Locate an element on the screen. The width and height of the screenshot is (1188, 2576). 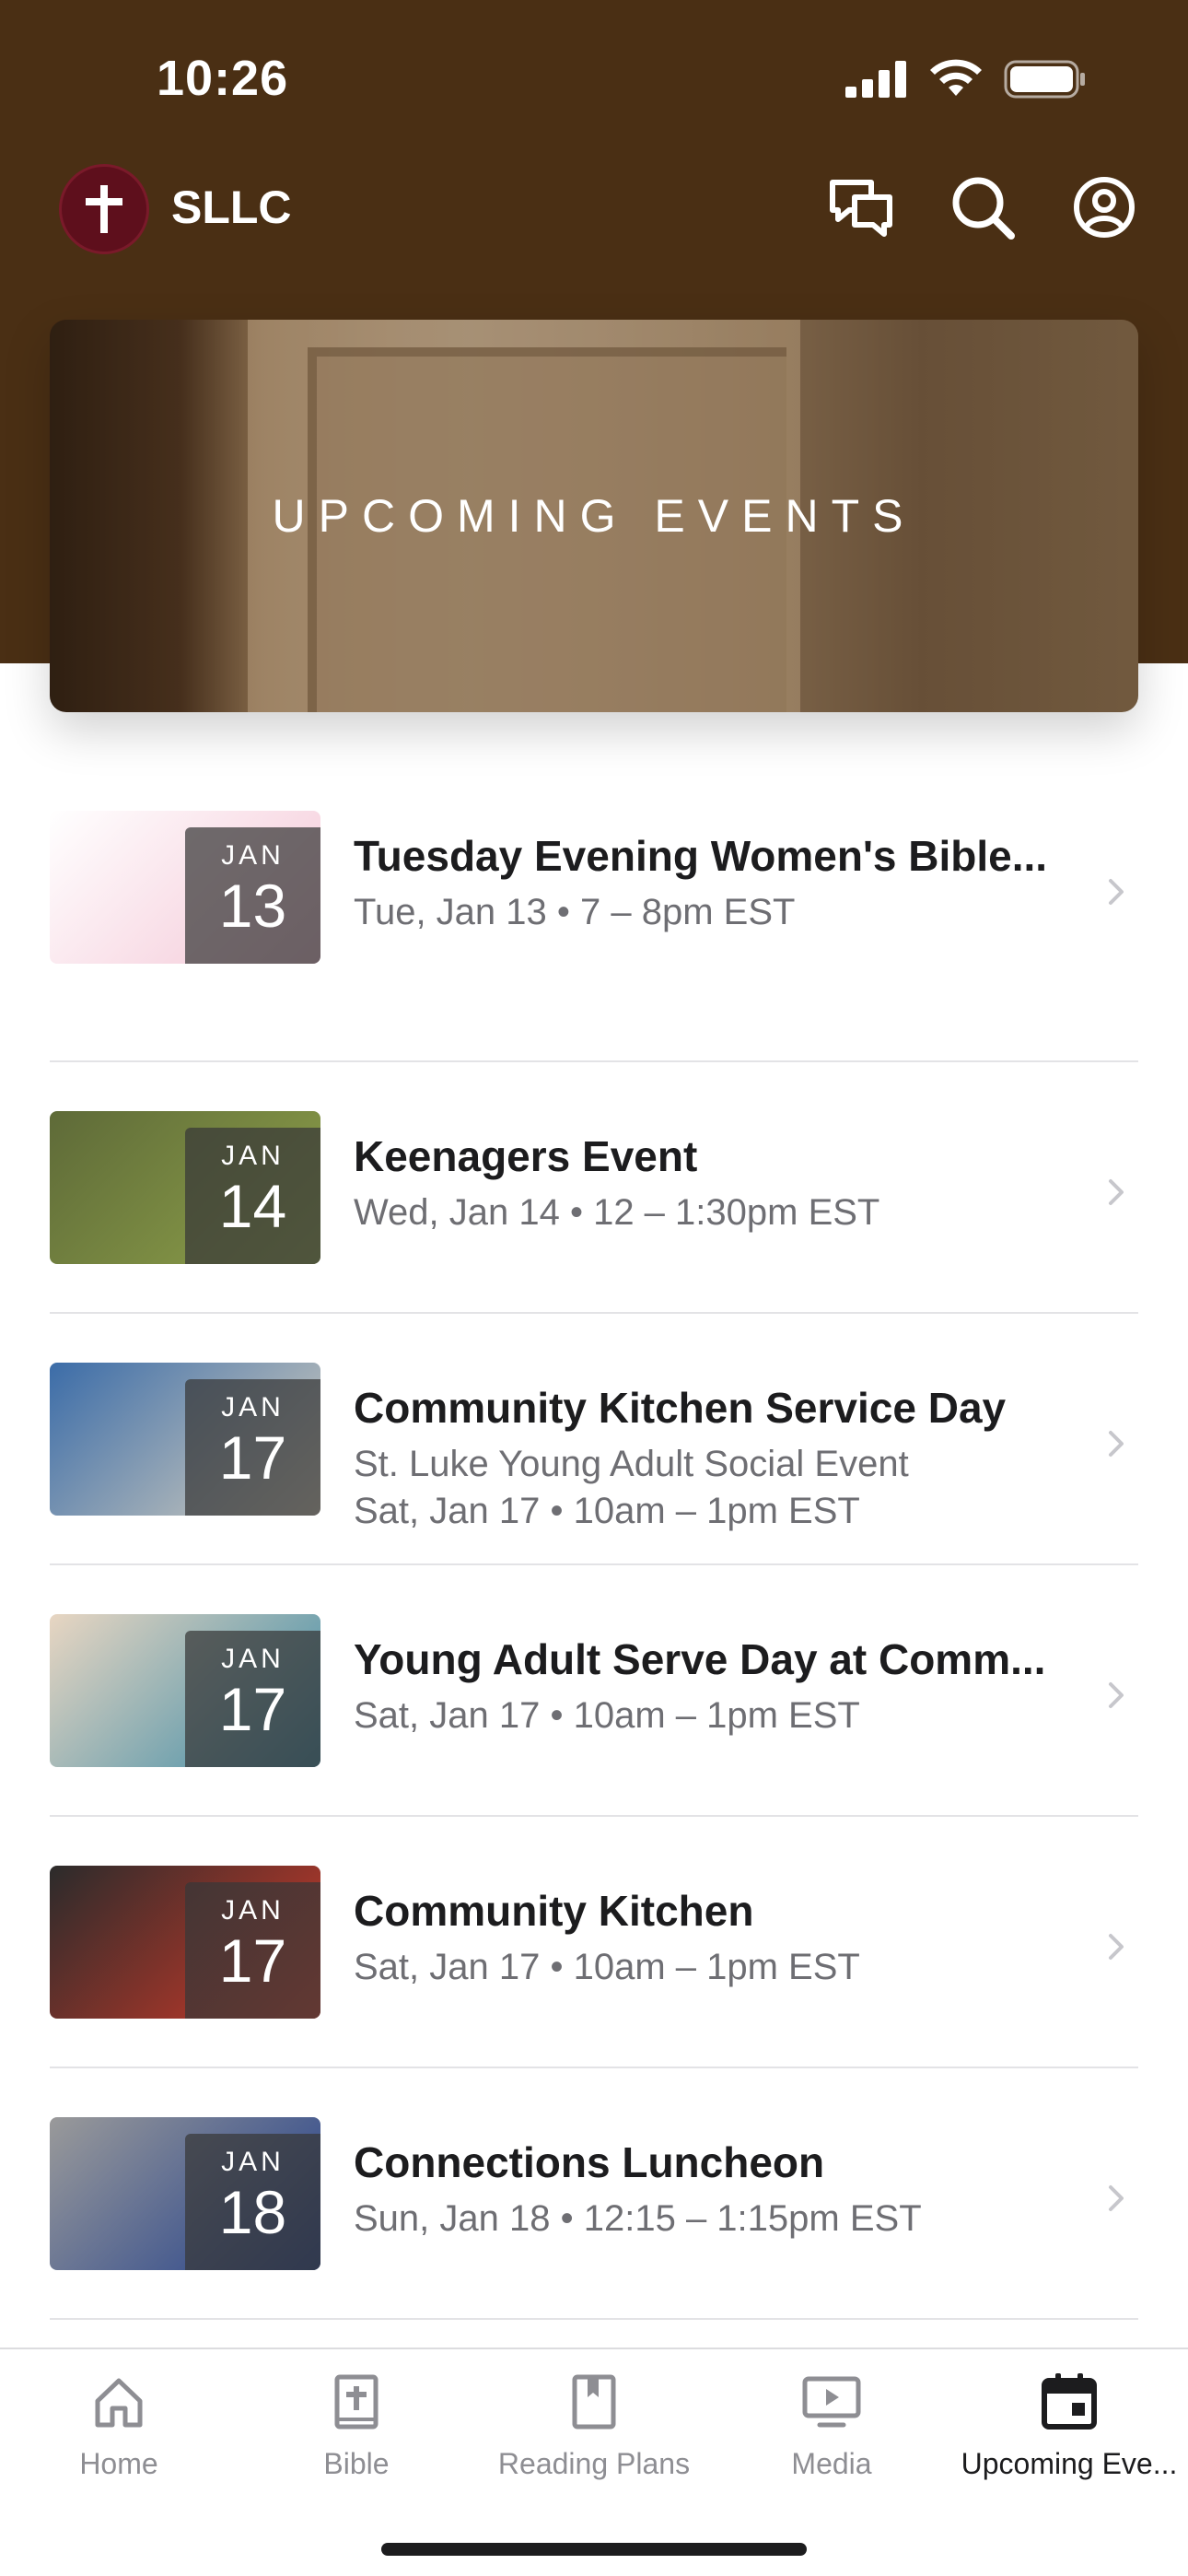
event-detail: St. Luke Young Adult Social Event is located at coordinates (631, 1464).